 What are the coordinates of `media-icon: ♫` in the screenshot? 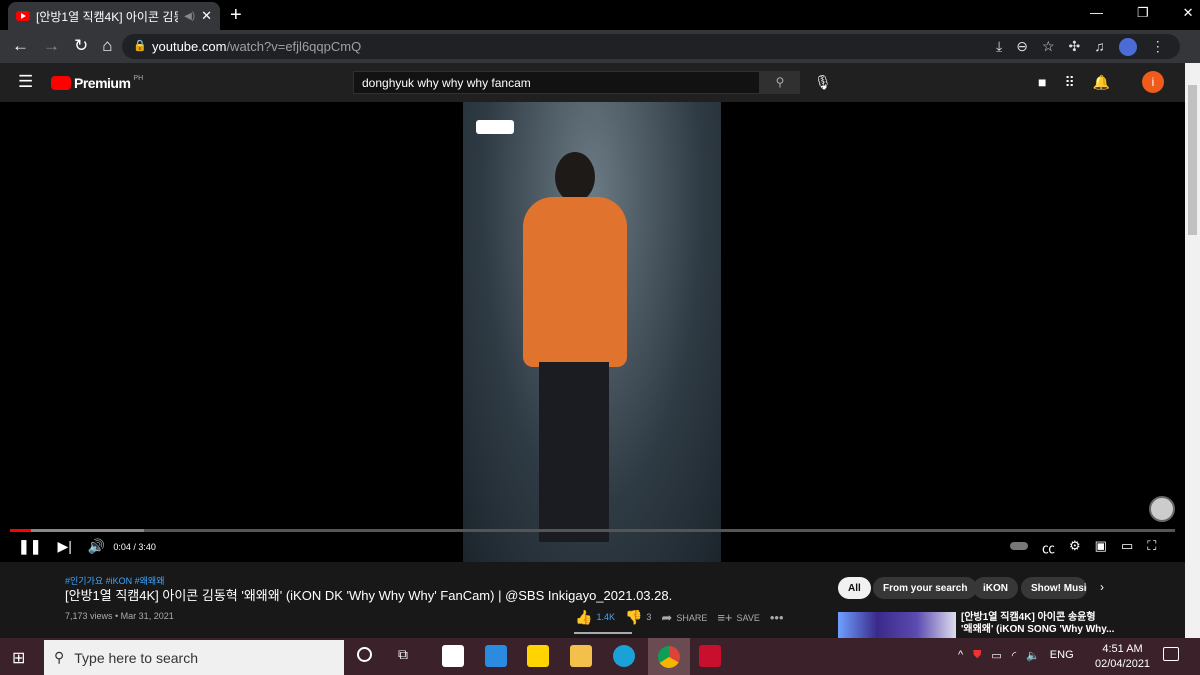 It's located at (1099, 47).